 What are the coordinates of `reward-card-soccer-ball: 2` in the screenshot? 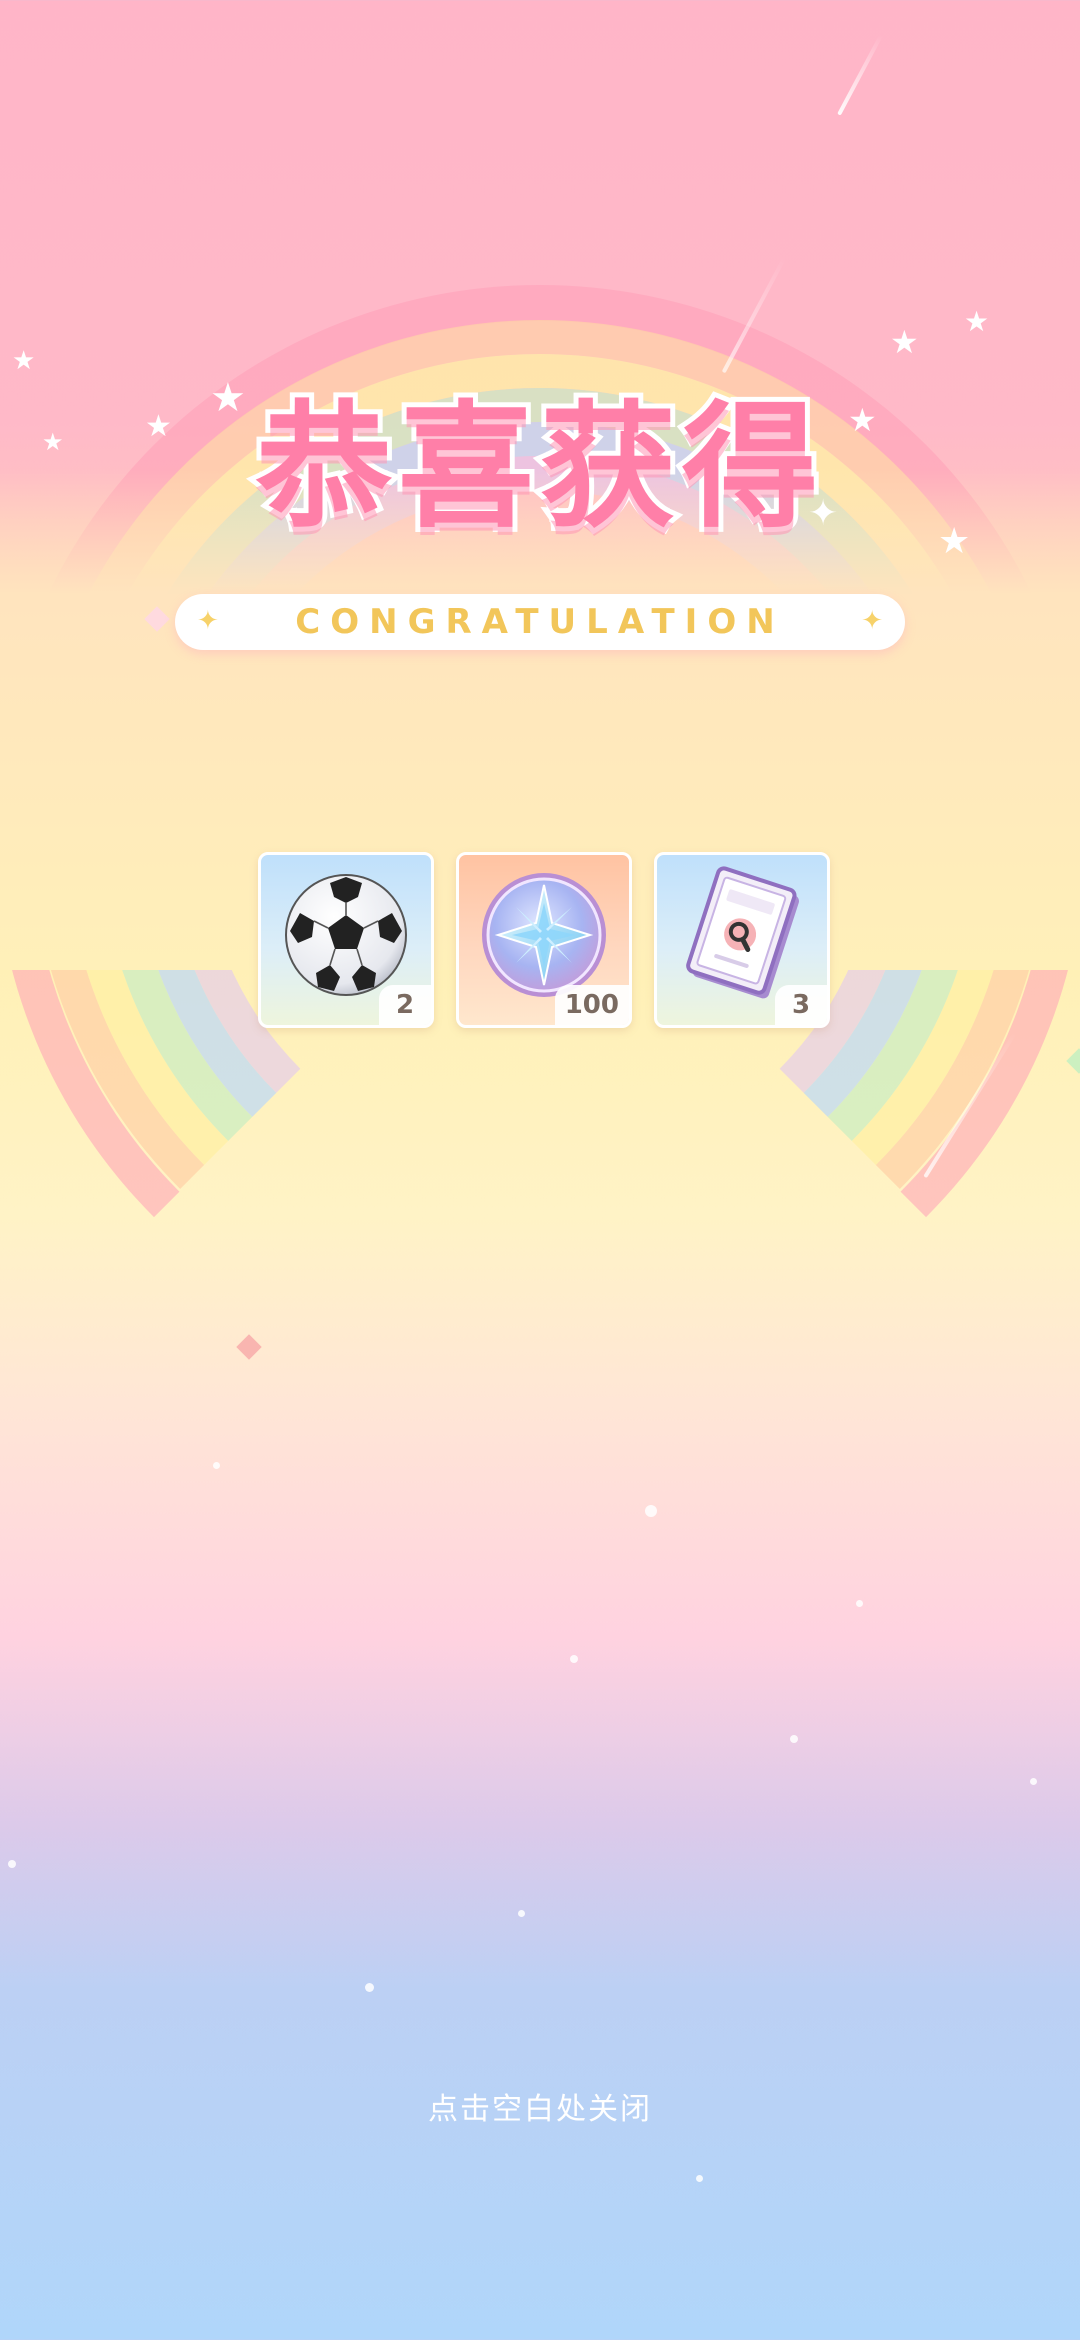 It's located at (346, 940).